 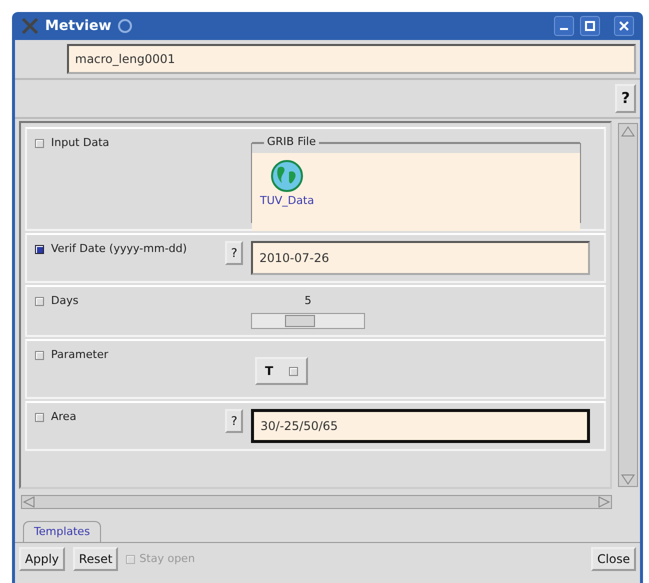 I want to click on window-title: Metview, so click(x=78, y=26).